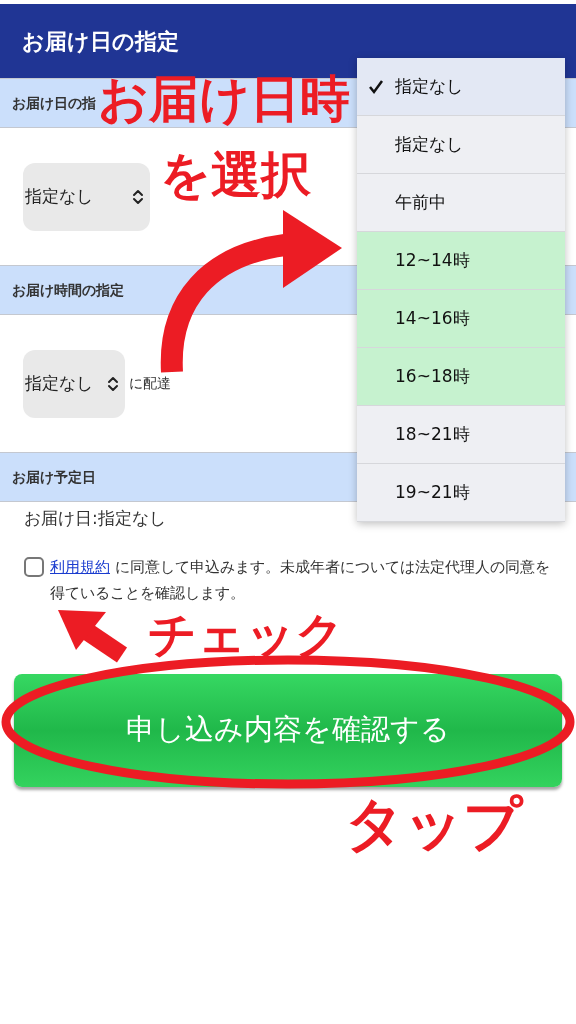  I want to click on dropdown-option: 14~16時, so click(461, 319).